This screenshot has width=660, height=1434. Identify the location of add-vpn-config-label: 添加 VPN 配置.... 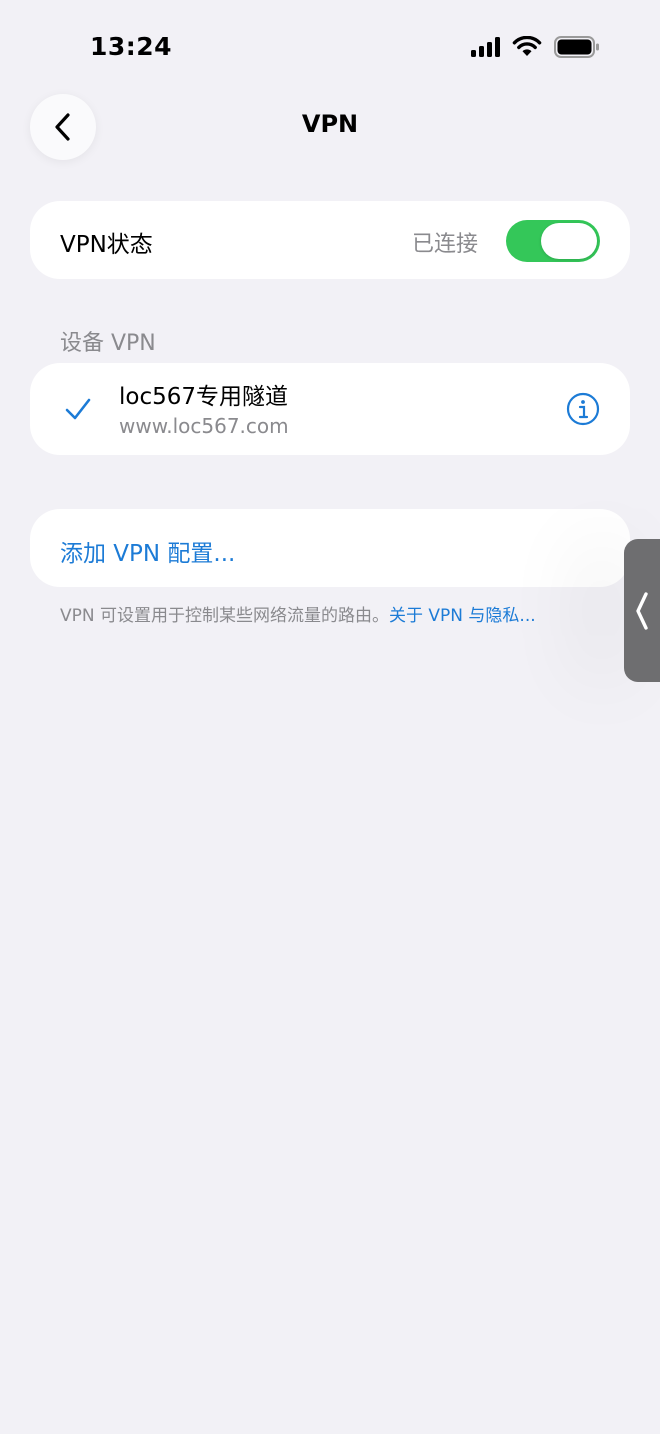
(148, 554).